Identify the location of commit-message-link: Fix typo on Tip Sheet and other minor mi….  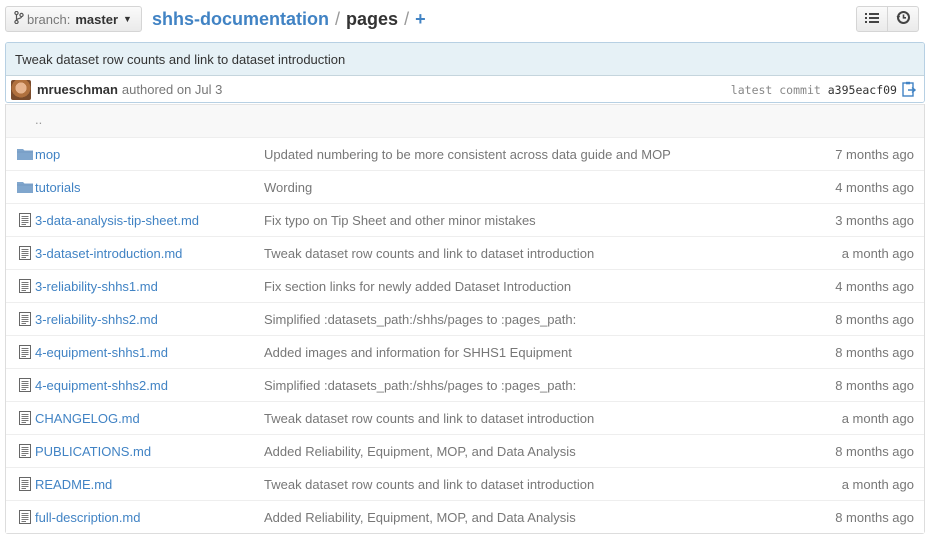
(400, 220).